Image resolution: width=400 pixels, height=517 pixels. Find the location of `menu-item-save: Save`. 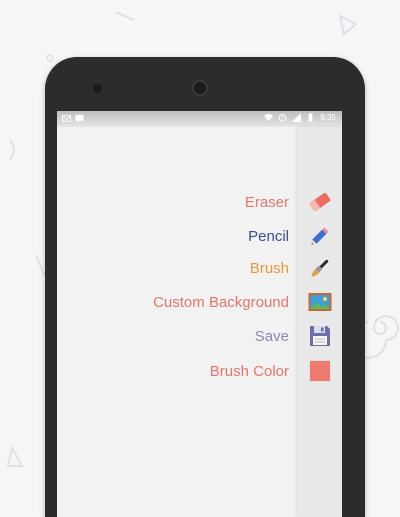

menu-item-save: Save is located at coordinates (199, 336).